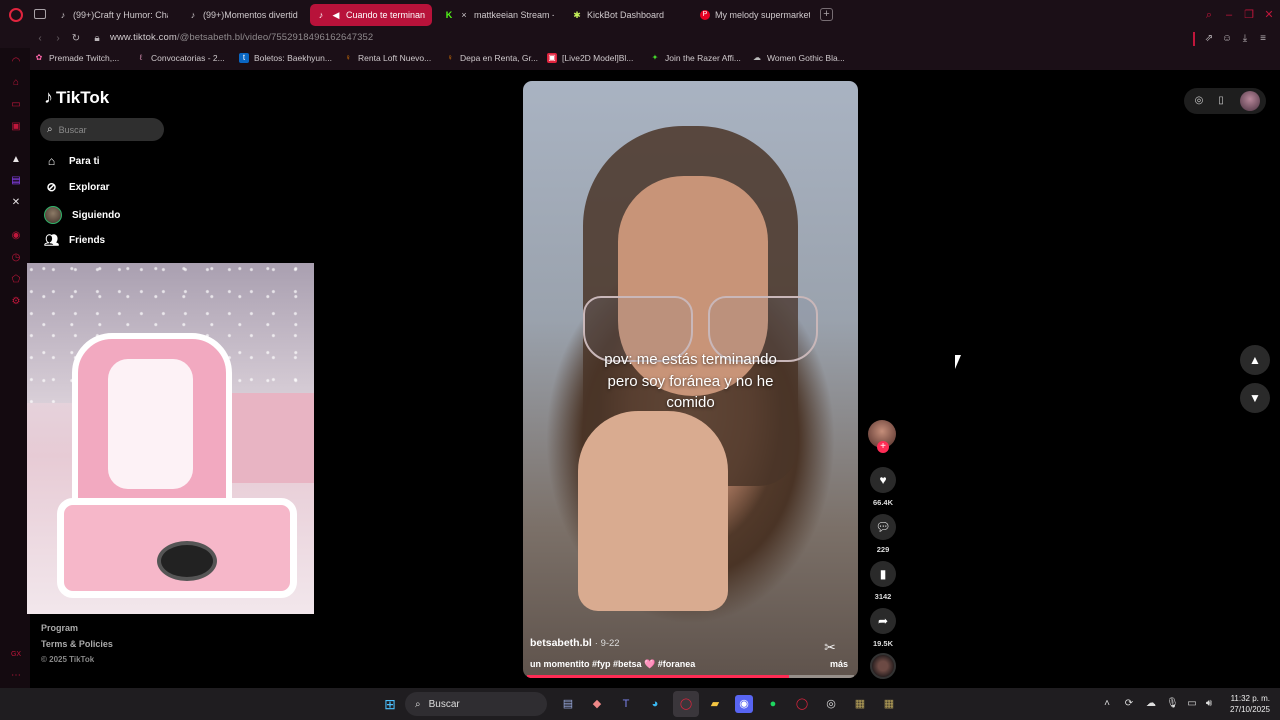  What do you see at coordinates (1269, 15) in the screenshot?
I see `close-icon: ✕` at bounding box center [1269, 15].